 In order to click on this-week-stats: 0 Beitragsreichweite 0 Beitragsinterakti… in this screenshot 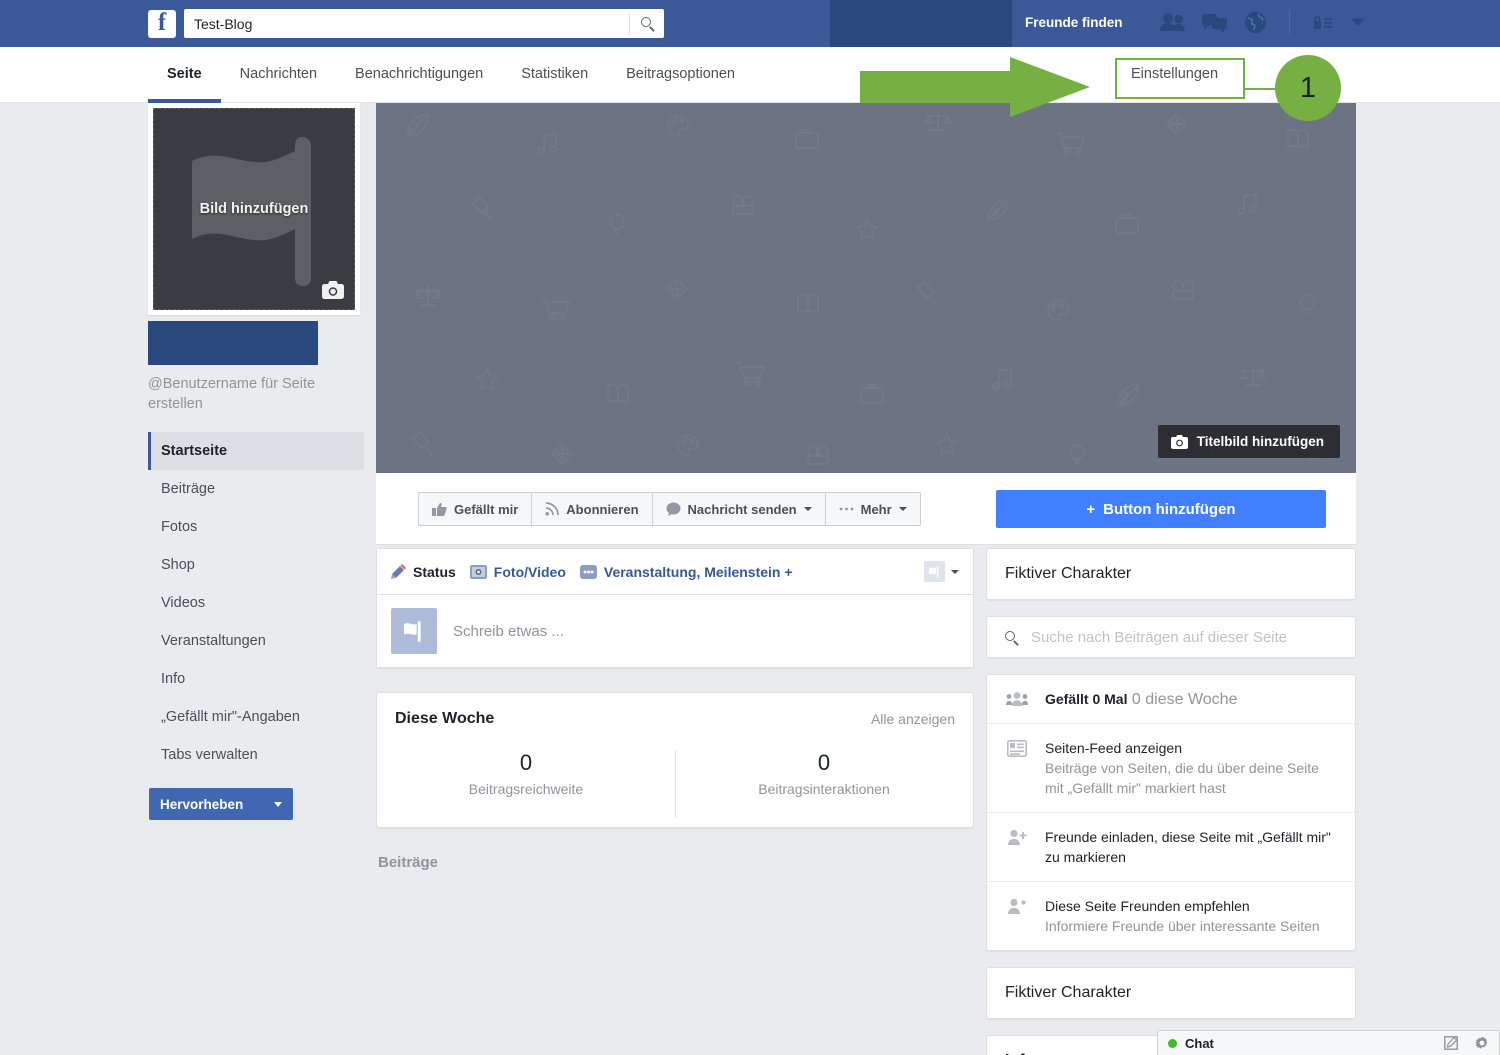, I will do `click(675, 777)`.